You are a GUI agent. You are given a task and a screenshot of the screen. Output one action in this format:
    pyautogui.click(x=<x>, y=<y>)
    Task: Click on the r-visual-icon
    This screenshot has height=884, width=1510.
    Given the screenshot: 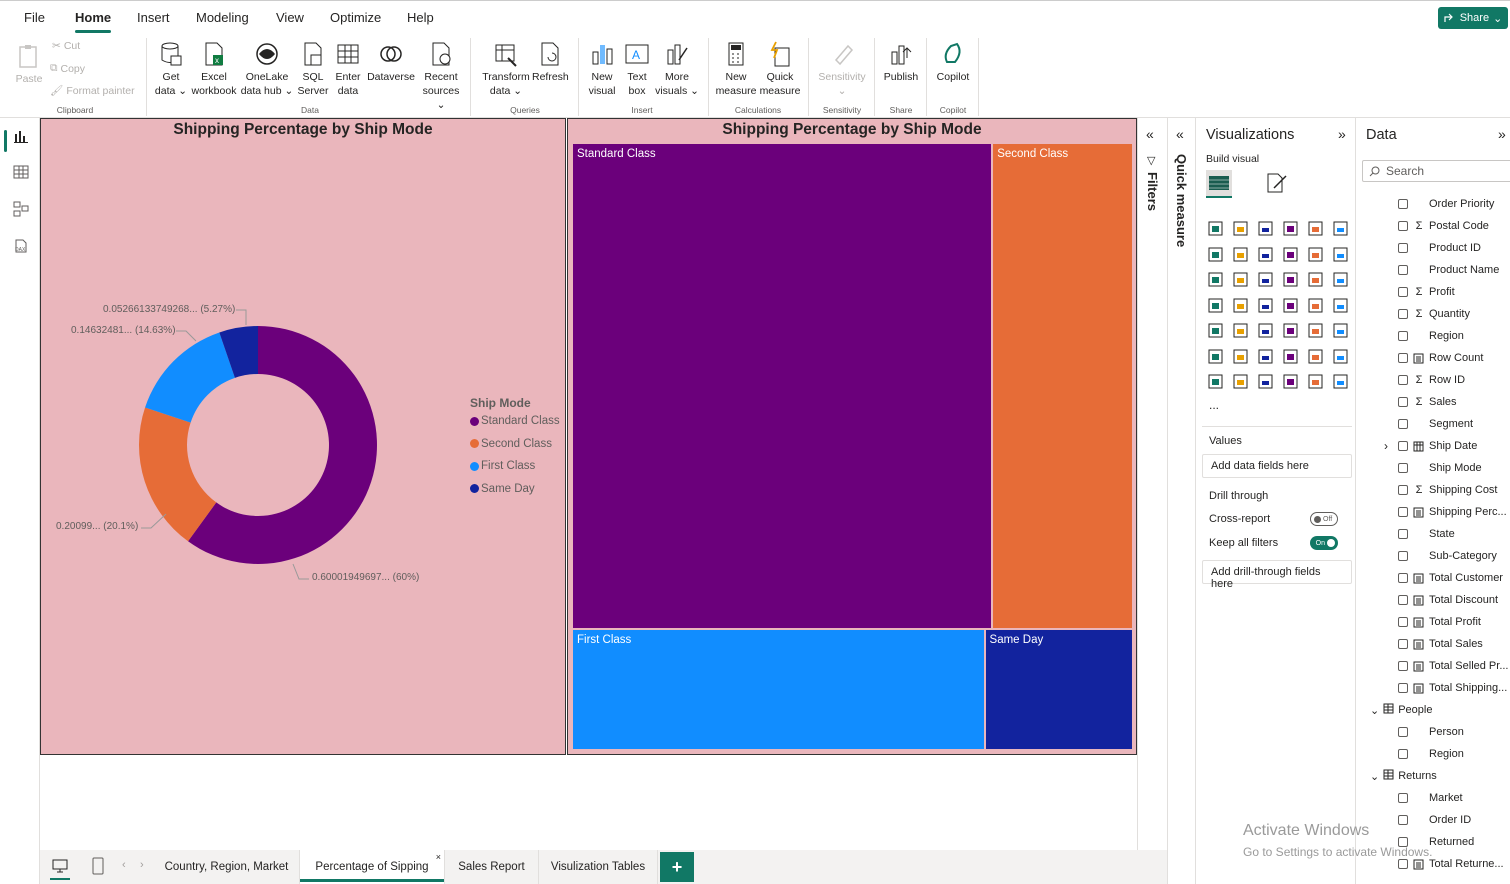 What is the action you would take?
    pyautogui.click(x=1340, y=330)
    